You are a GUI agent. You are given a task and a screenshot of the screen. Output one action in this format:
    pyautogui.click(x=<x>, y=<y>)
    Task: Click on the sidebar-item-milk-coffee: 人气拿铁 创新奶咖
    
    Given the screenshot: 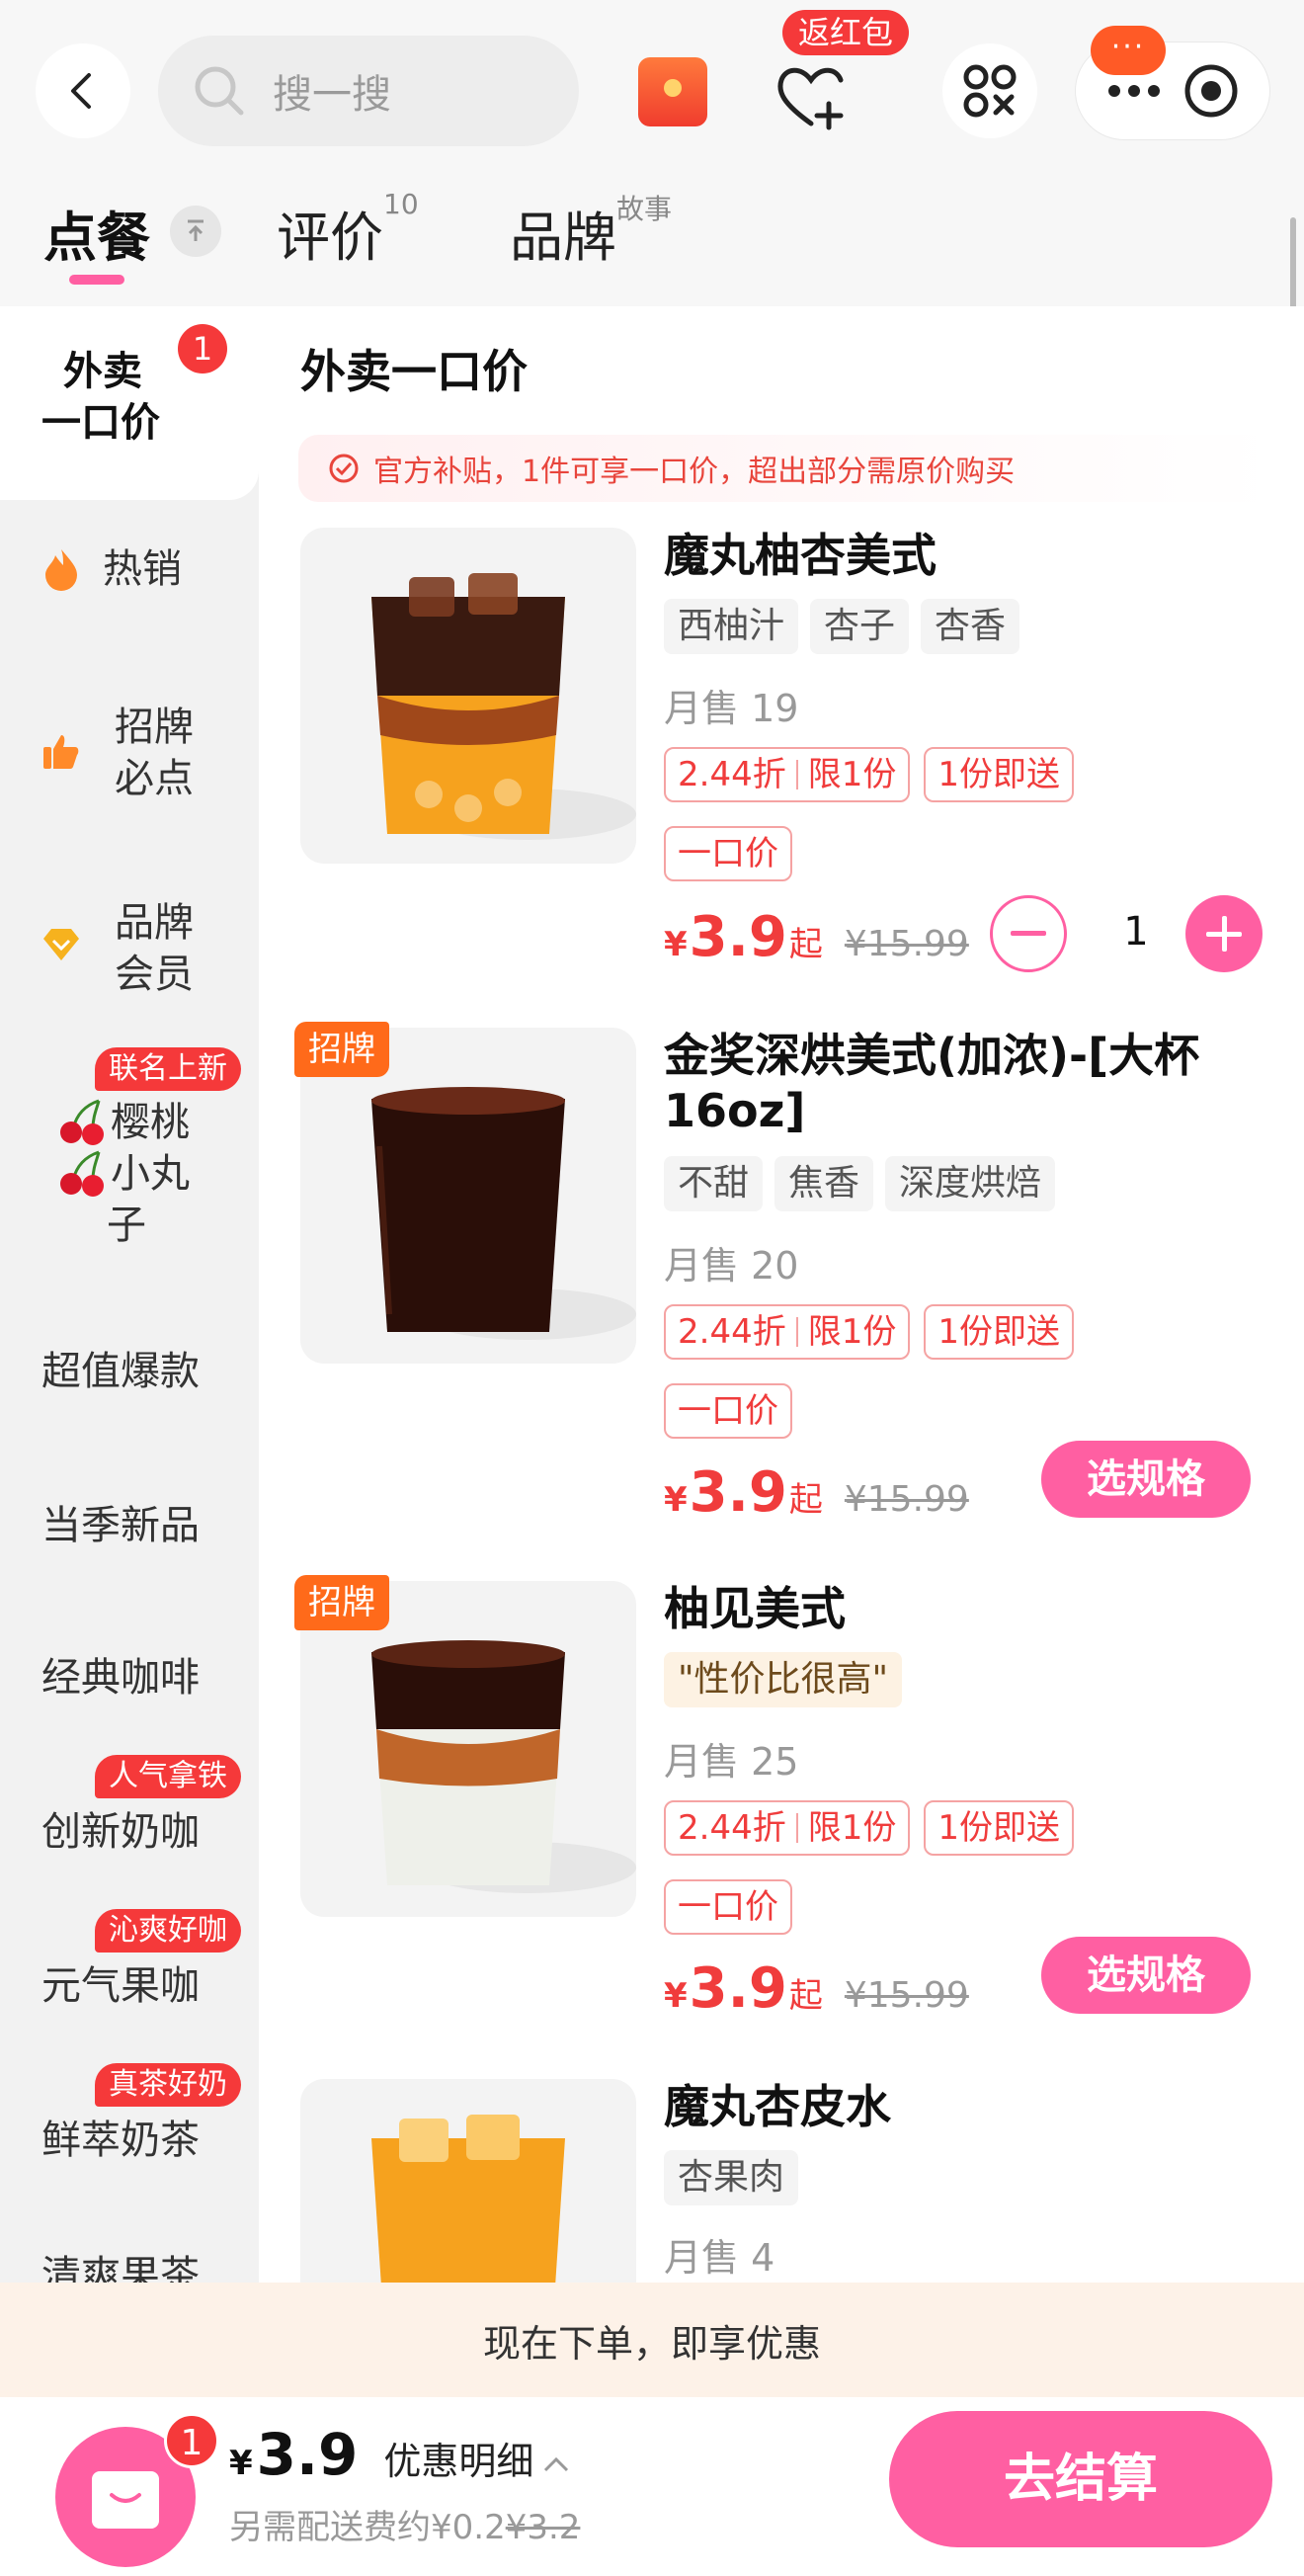 What is the action you would take?
    pyautogui.click(x=129, y=1809)
    